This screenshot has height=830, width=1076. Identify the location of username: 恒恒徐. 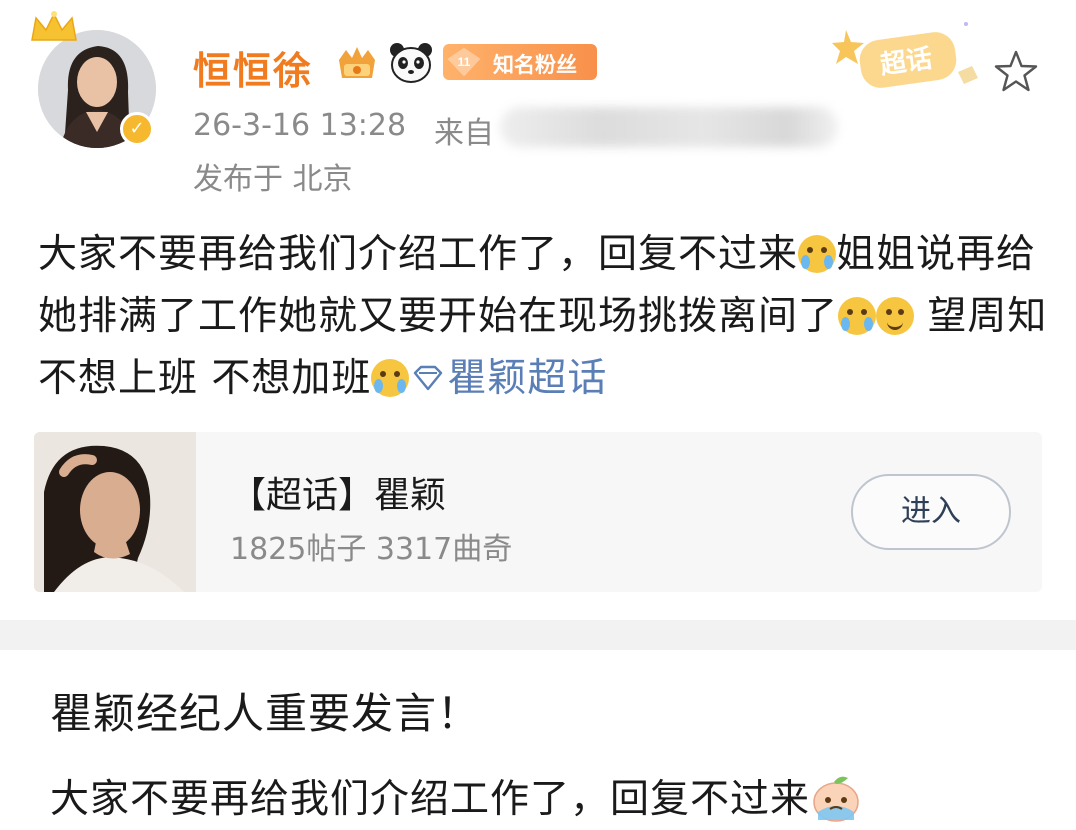
(253, 67).